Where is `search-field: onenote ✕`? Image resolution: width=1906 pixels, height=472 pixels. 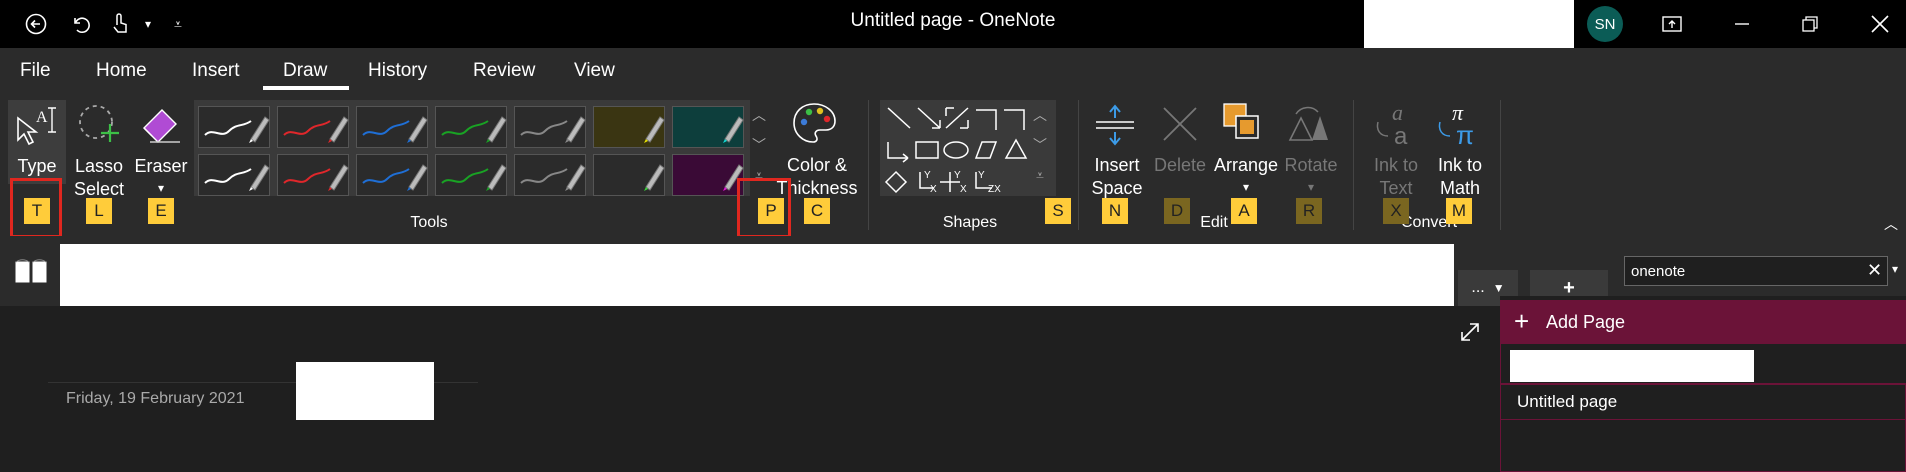 search-field: onenote ✕ is located at coordinates (1756, 271).